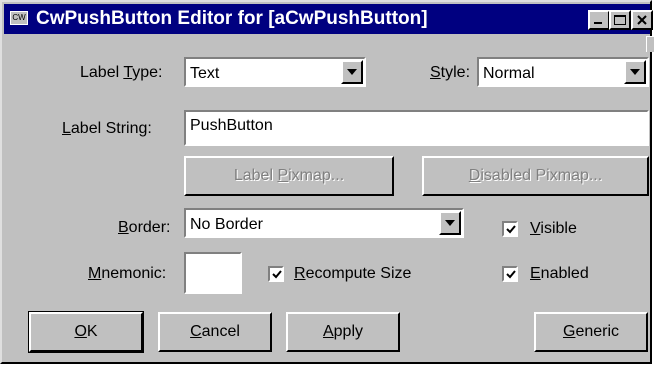 The image size is (658, 370). I want to click on recompute-size-checkbox, so click(276, 274).